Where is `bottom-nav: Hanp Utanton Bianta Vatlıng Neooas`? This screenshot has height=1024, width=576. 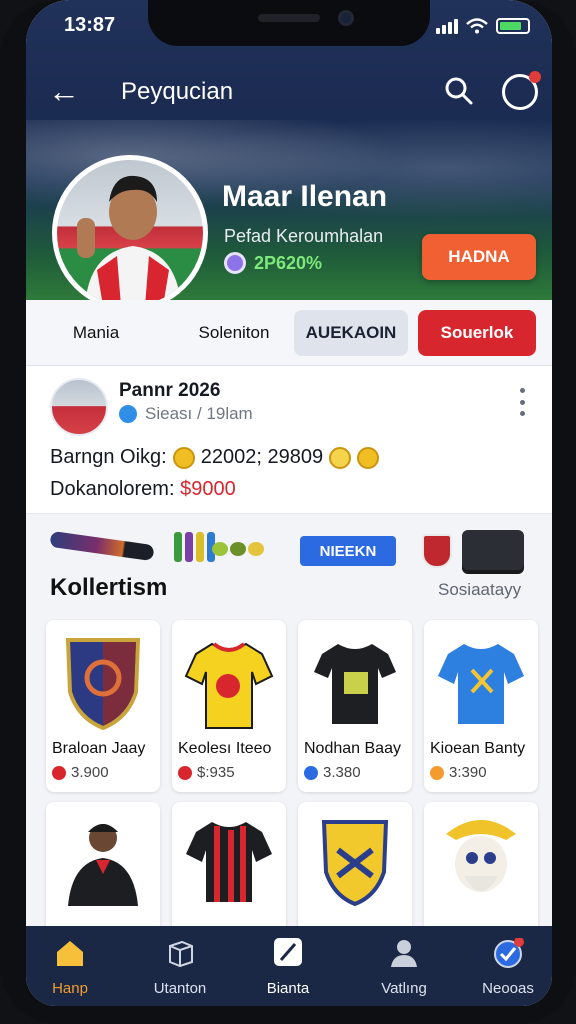
bottom-nav: Hanp Utanton Bianta Vatlıng Neooas is located at coordinates (289, 966).